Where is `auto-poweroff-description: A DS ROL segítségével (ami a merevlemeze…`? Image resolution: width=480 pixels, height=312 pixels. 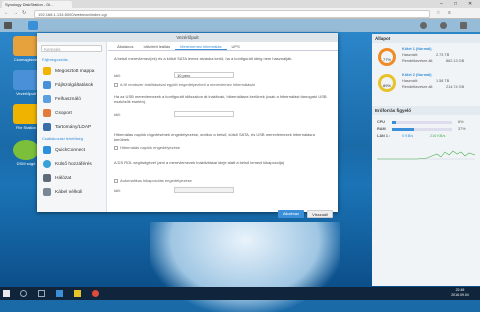
auto-poweroff-description: A DS ROL segítségével (ami a merevlemeze… is located at coordinates (199, 162).